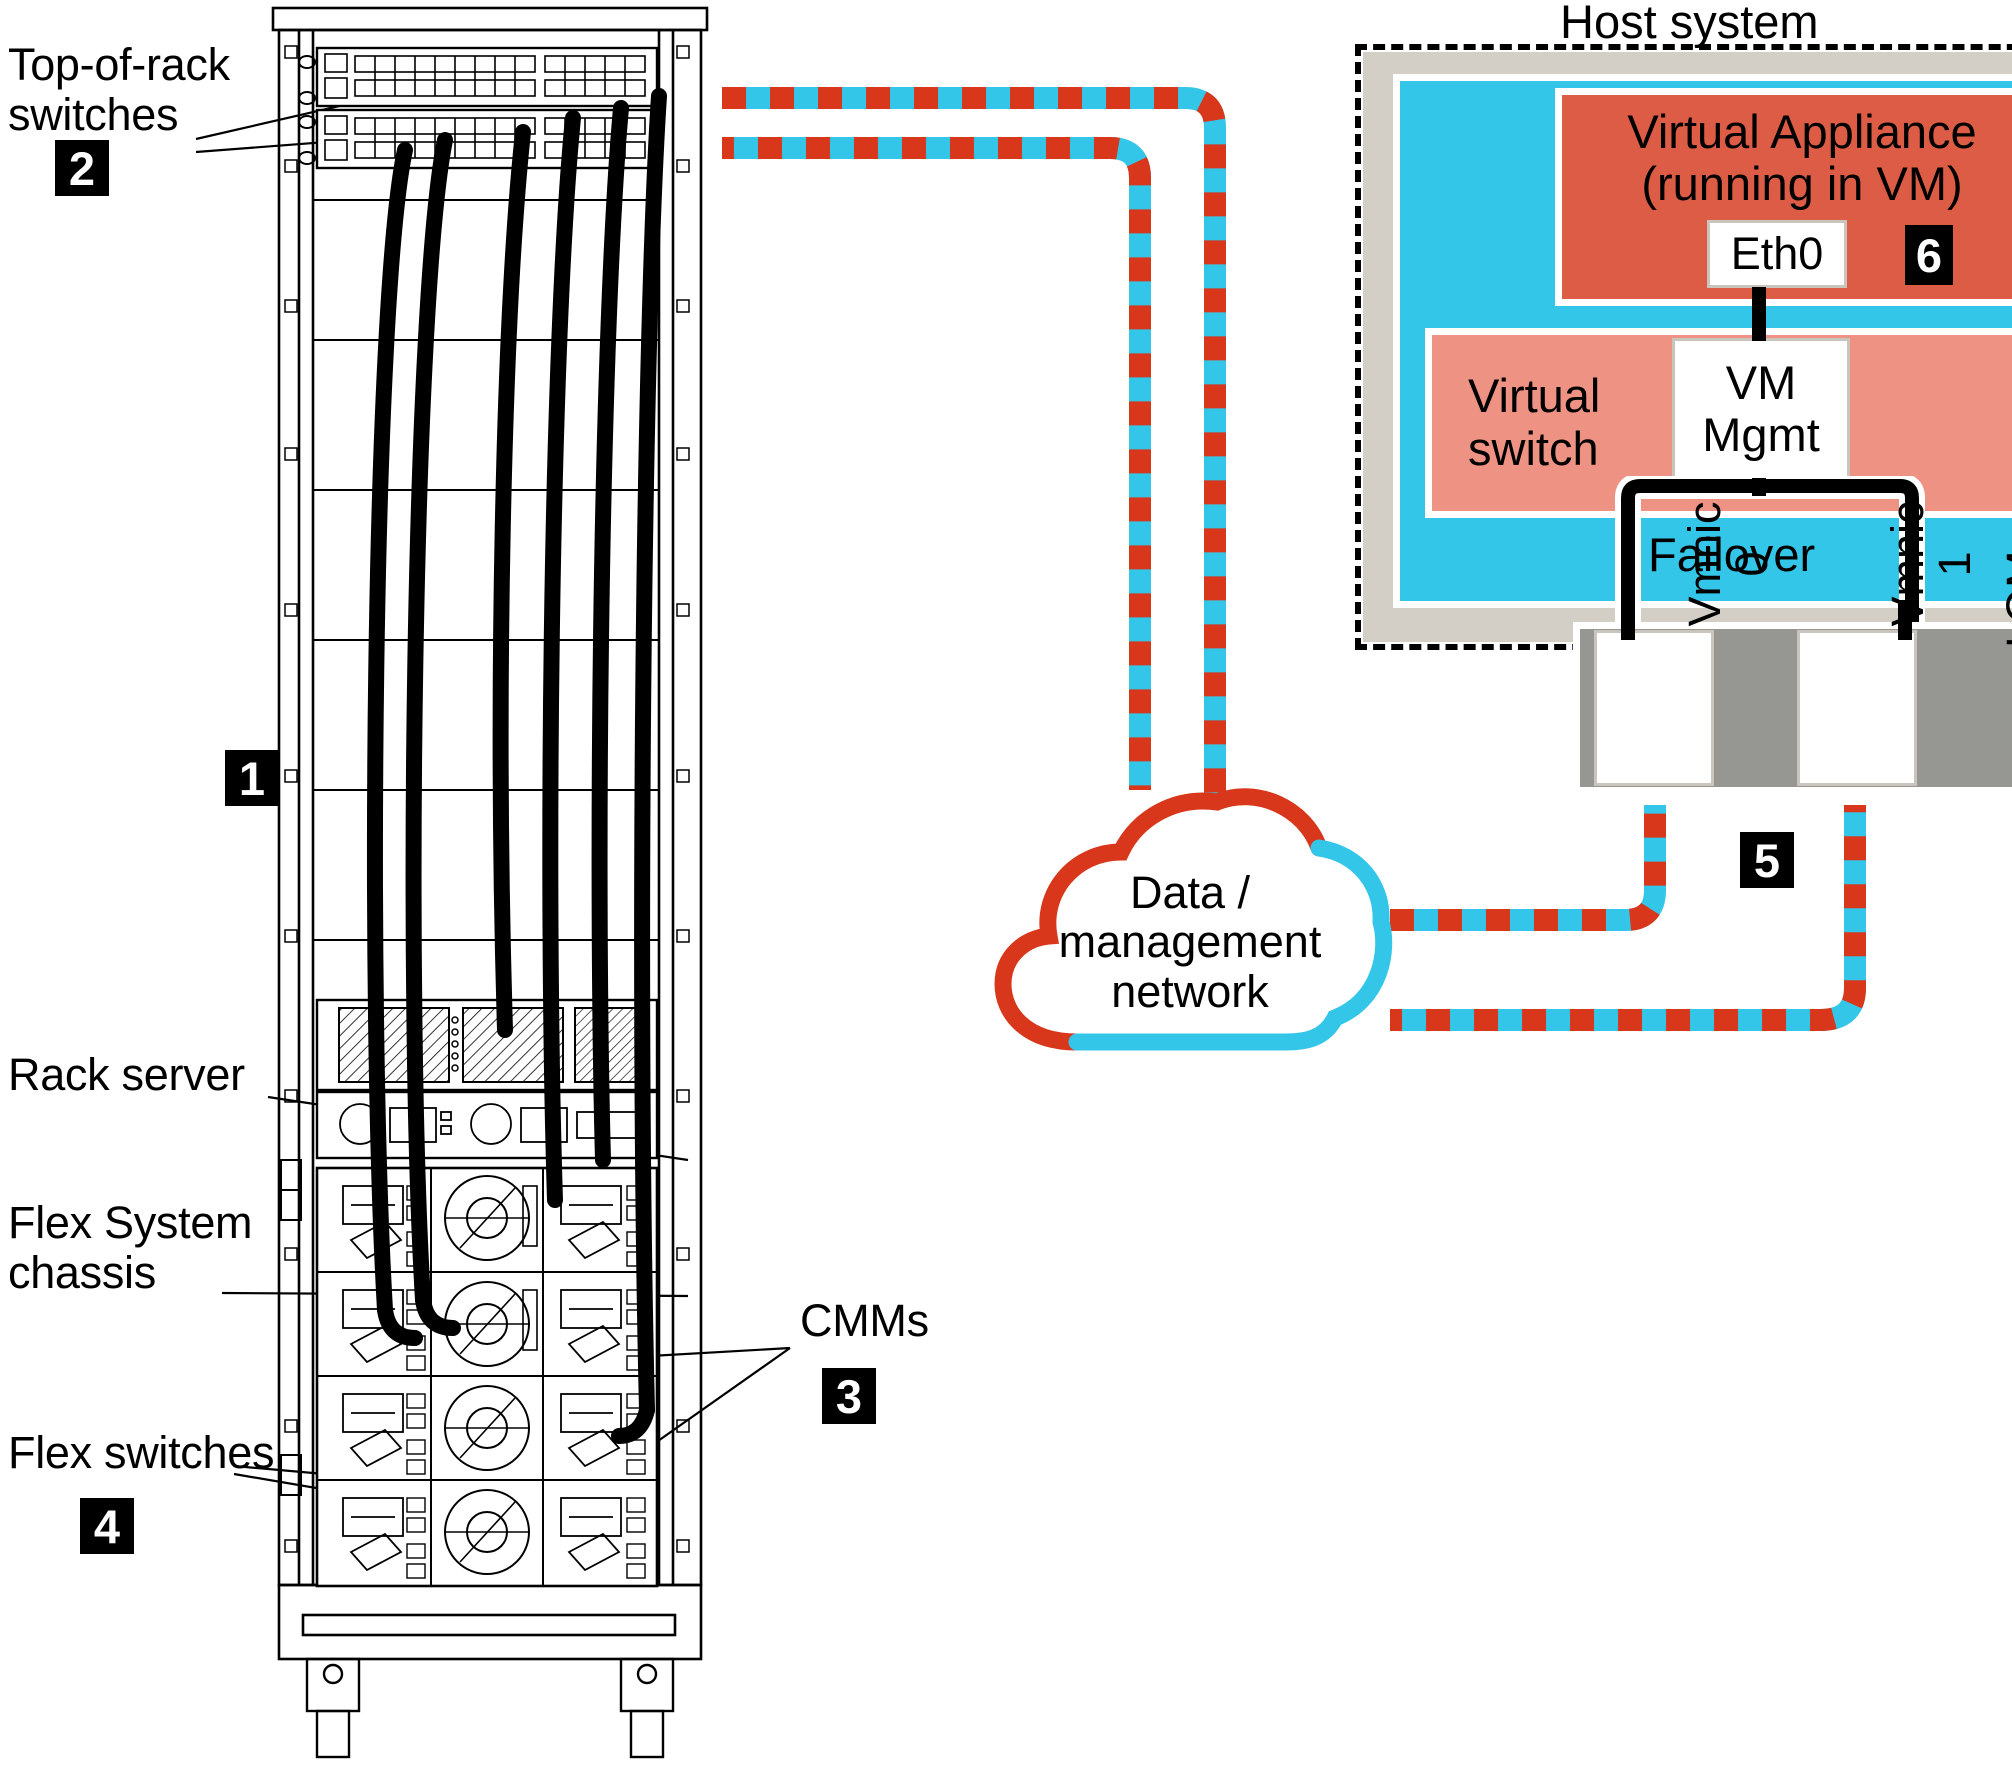 This screenshot has width=2012, height=1778. Describe the element at coordinates (1190, 941) in the screenshot. I see `cloud-label: Data / management network` at that location.